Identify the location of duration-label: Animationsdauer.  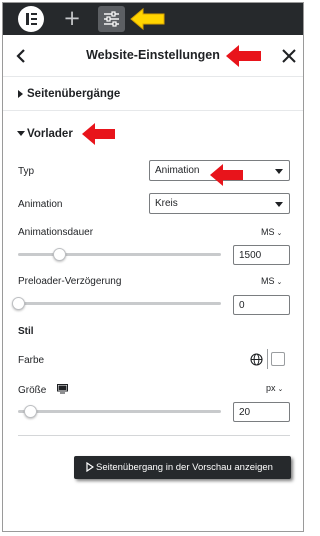
(56, 232).